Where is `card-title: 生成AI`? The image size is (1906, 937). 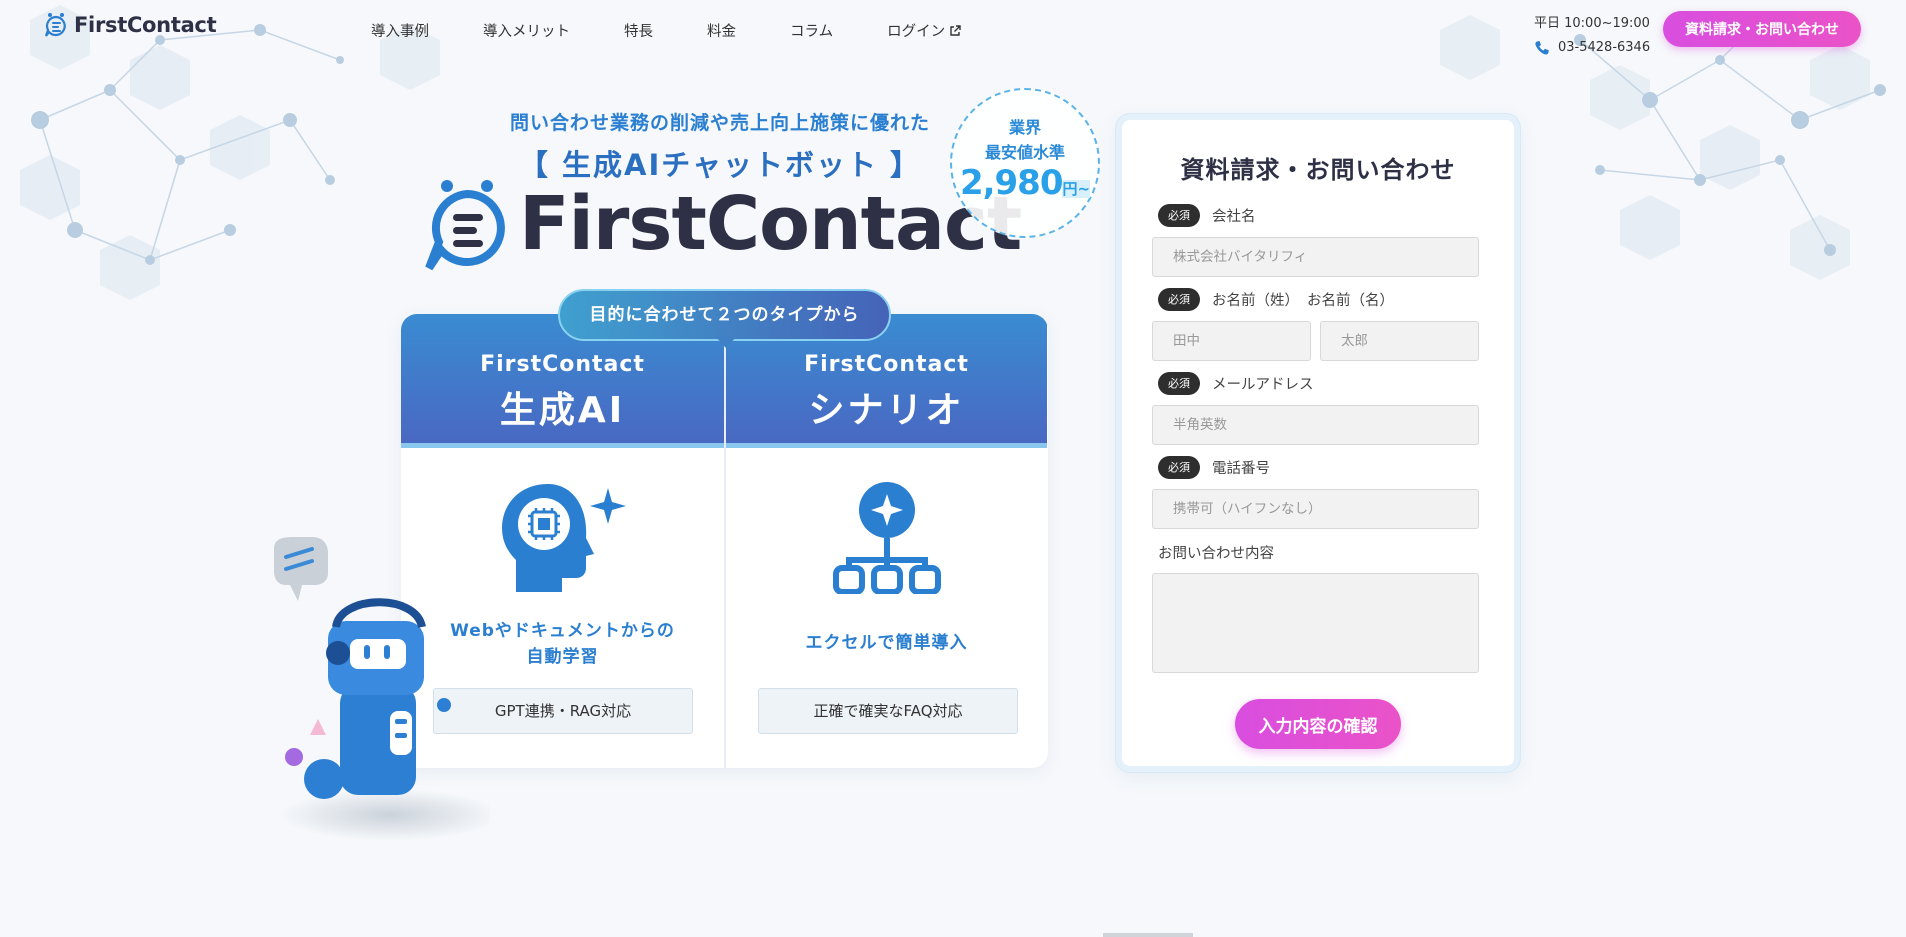 card-title: 生成AI is located at coordinates (562, 410).